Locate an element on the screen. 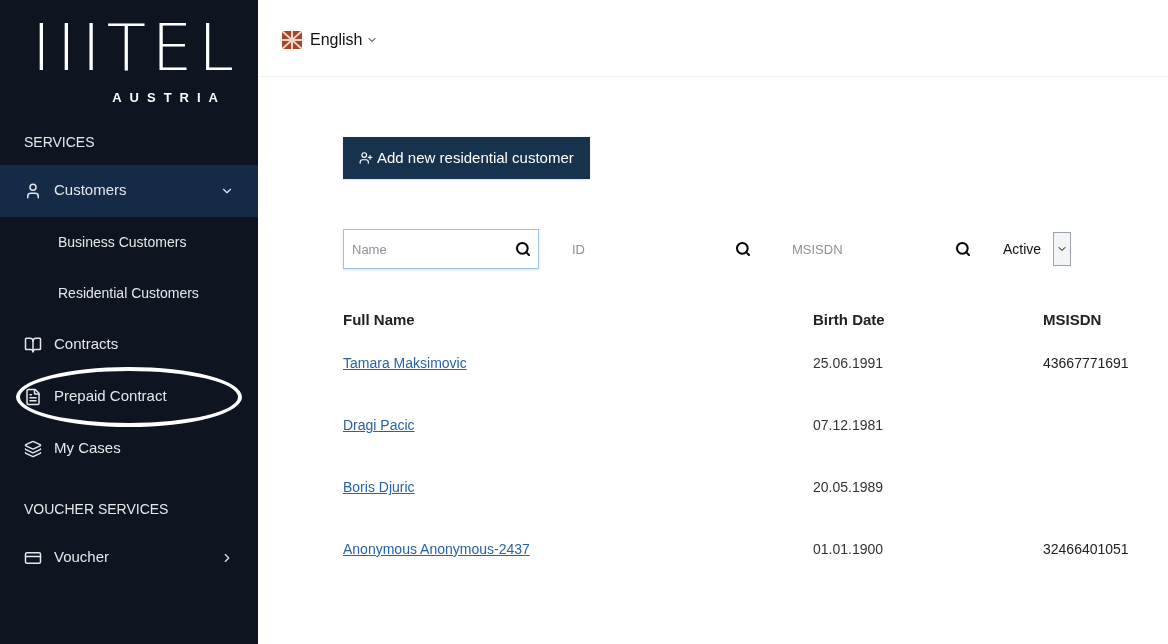 This screenshot has height=644, width=1168. document-icon is located at coordinates (33, 396).